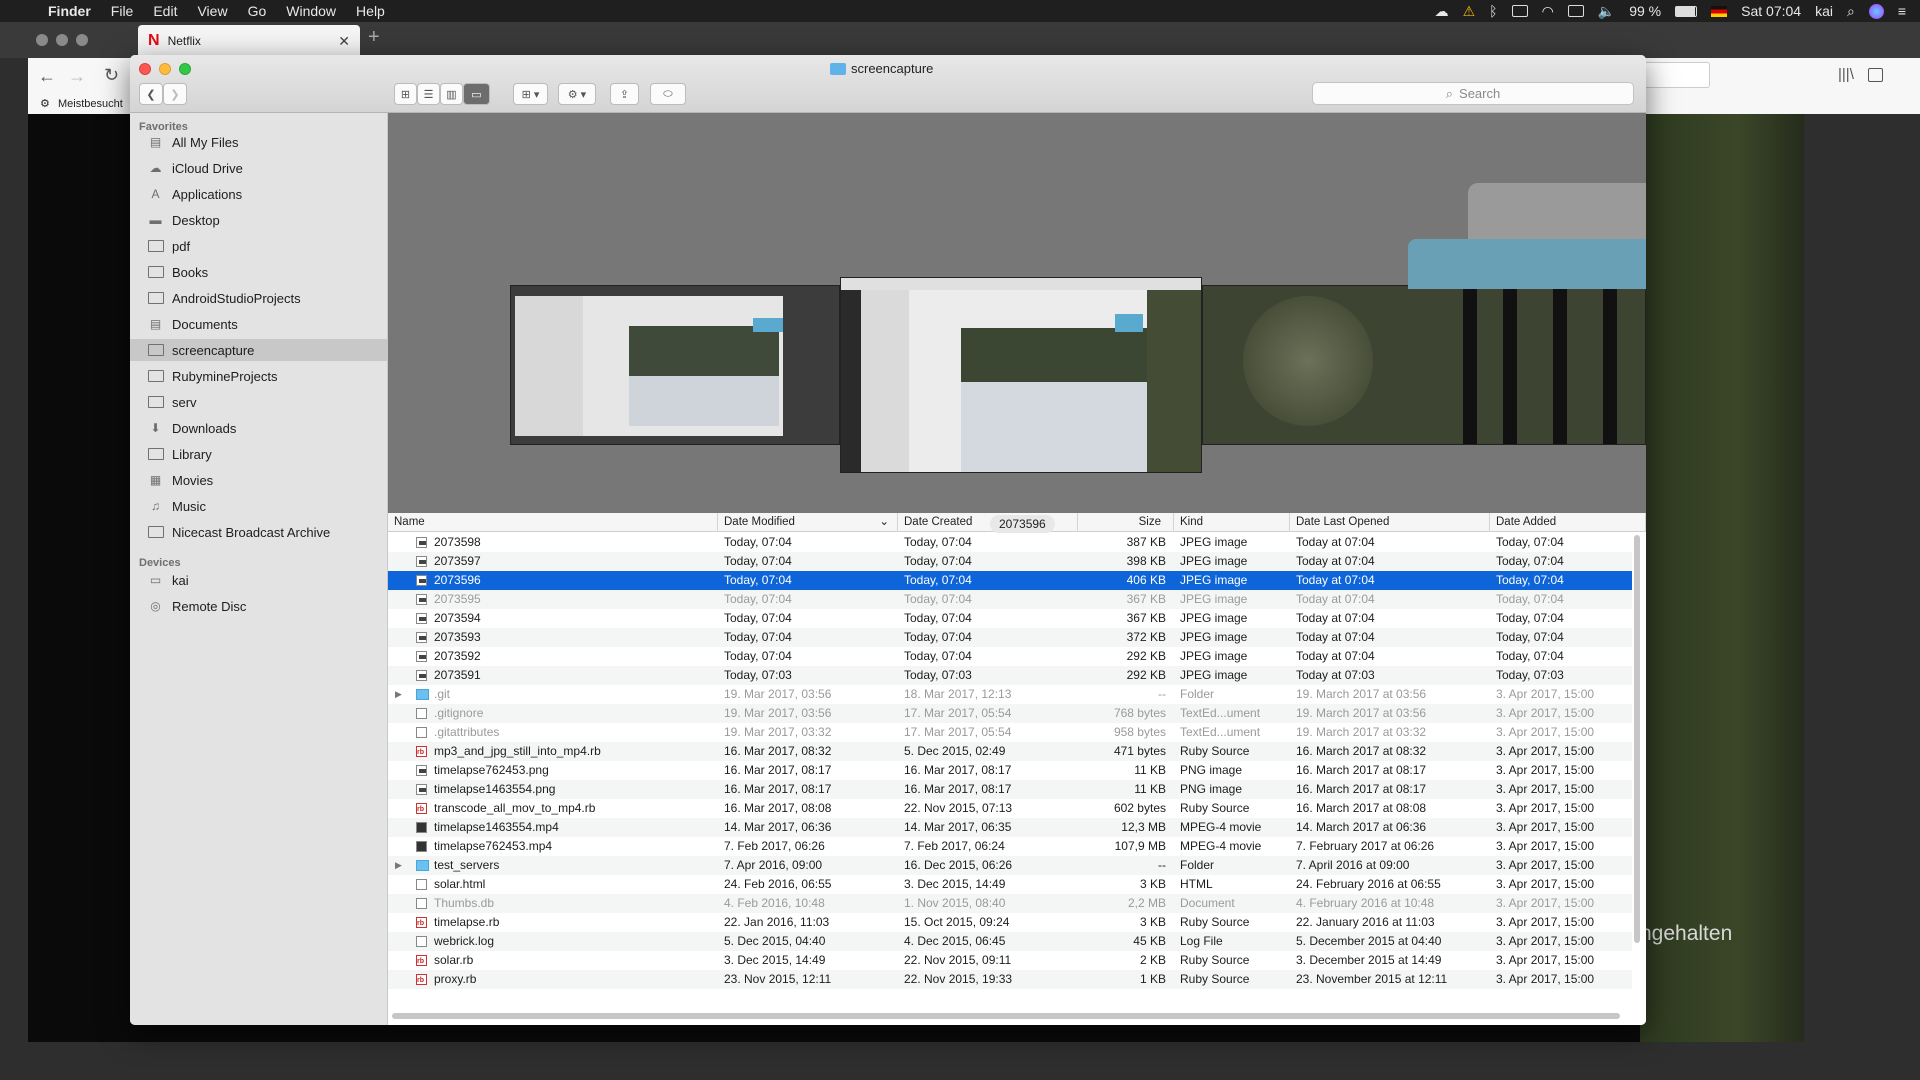 Image resolution: width=1920 pixels, height=1080 pixels. What do you see at coordinates (1006, 1016) in the screenshot?
I see `horizontal-scrollbar` at bounding box center [1006, 1016].